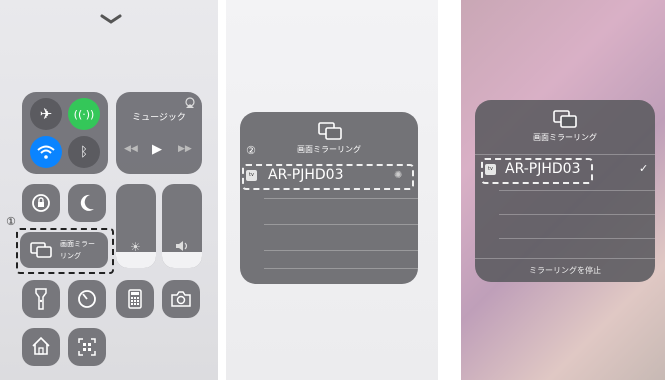  Describe the element at coordinates (70, 256) in the screenshot. I see `mirroring-label-line2: リング` at that location.